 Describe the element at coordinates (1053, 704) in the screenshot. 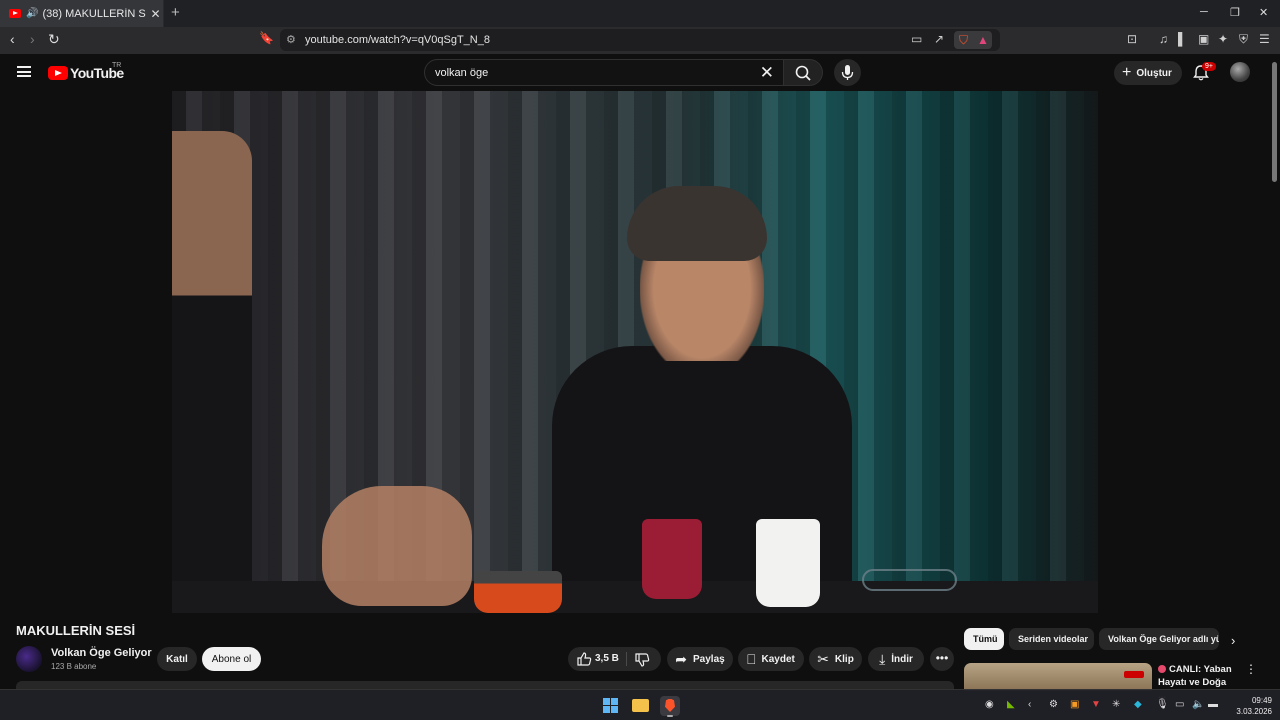

I see `tray-app-icon-3: ⚙` at that location.